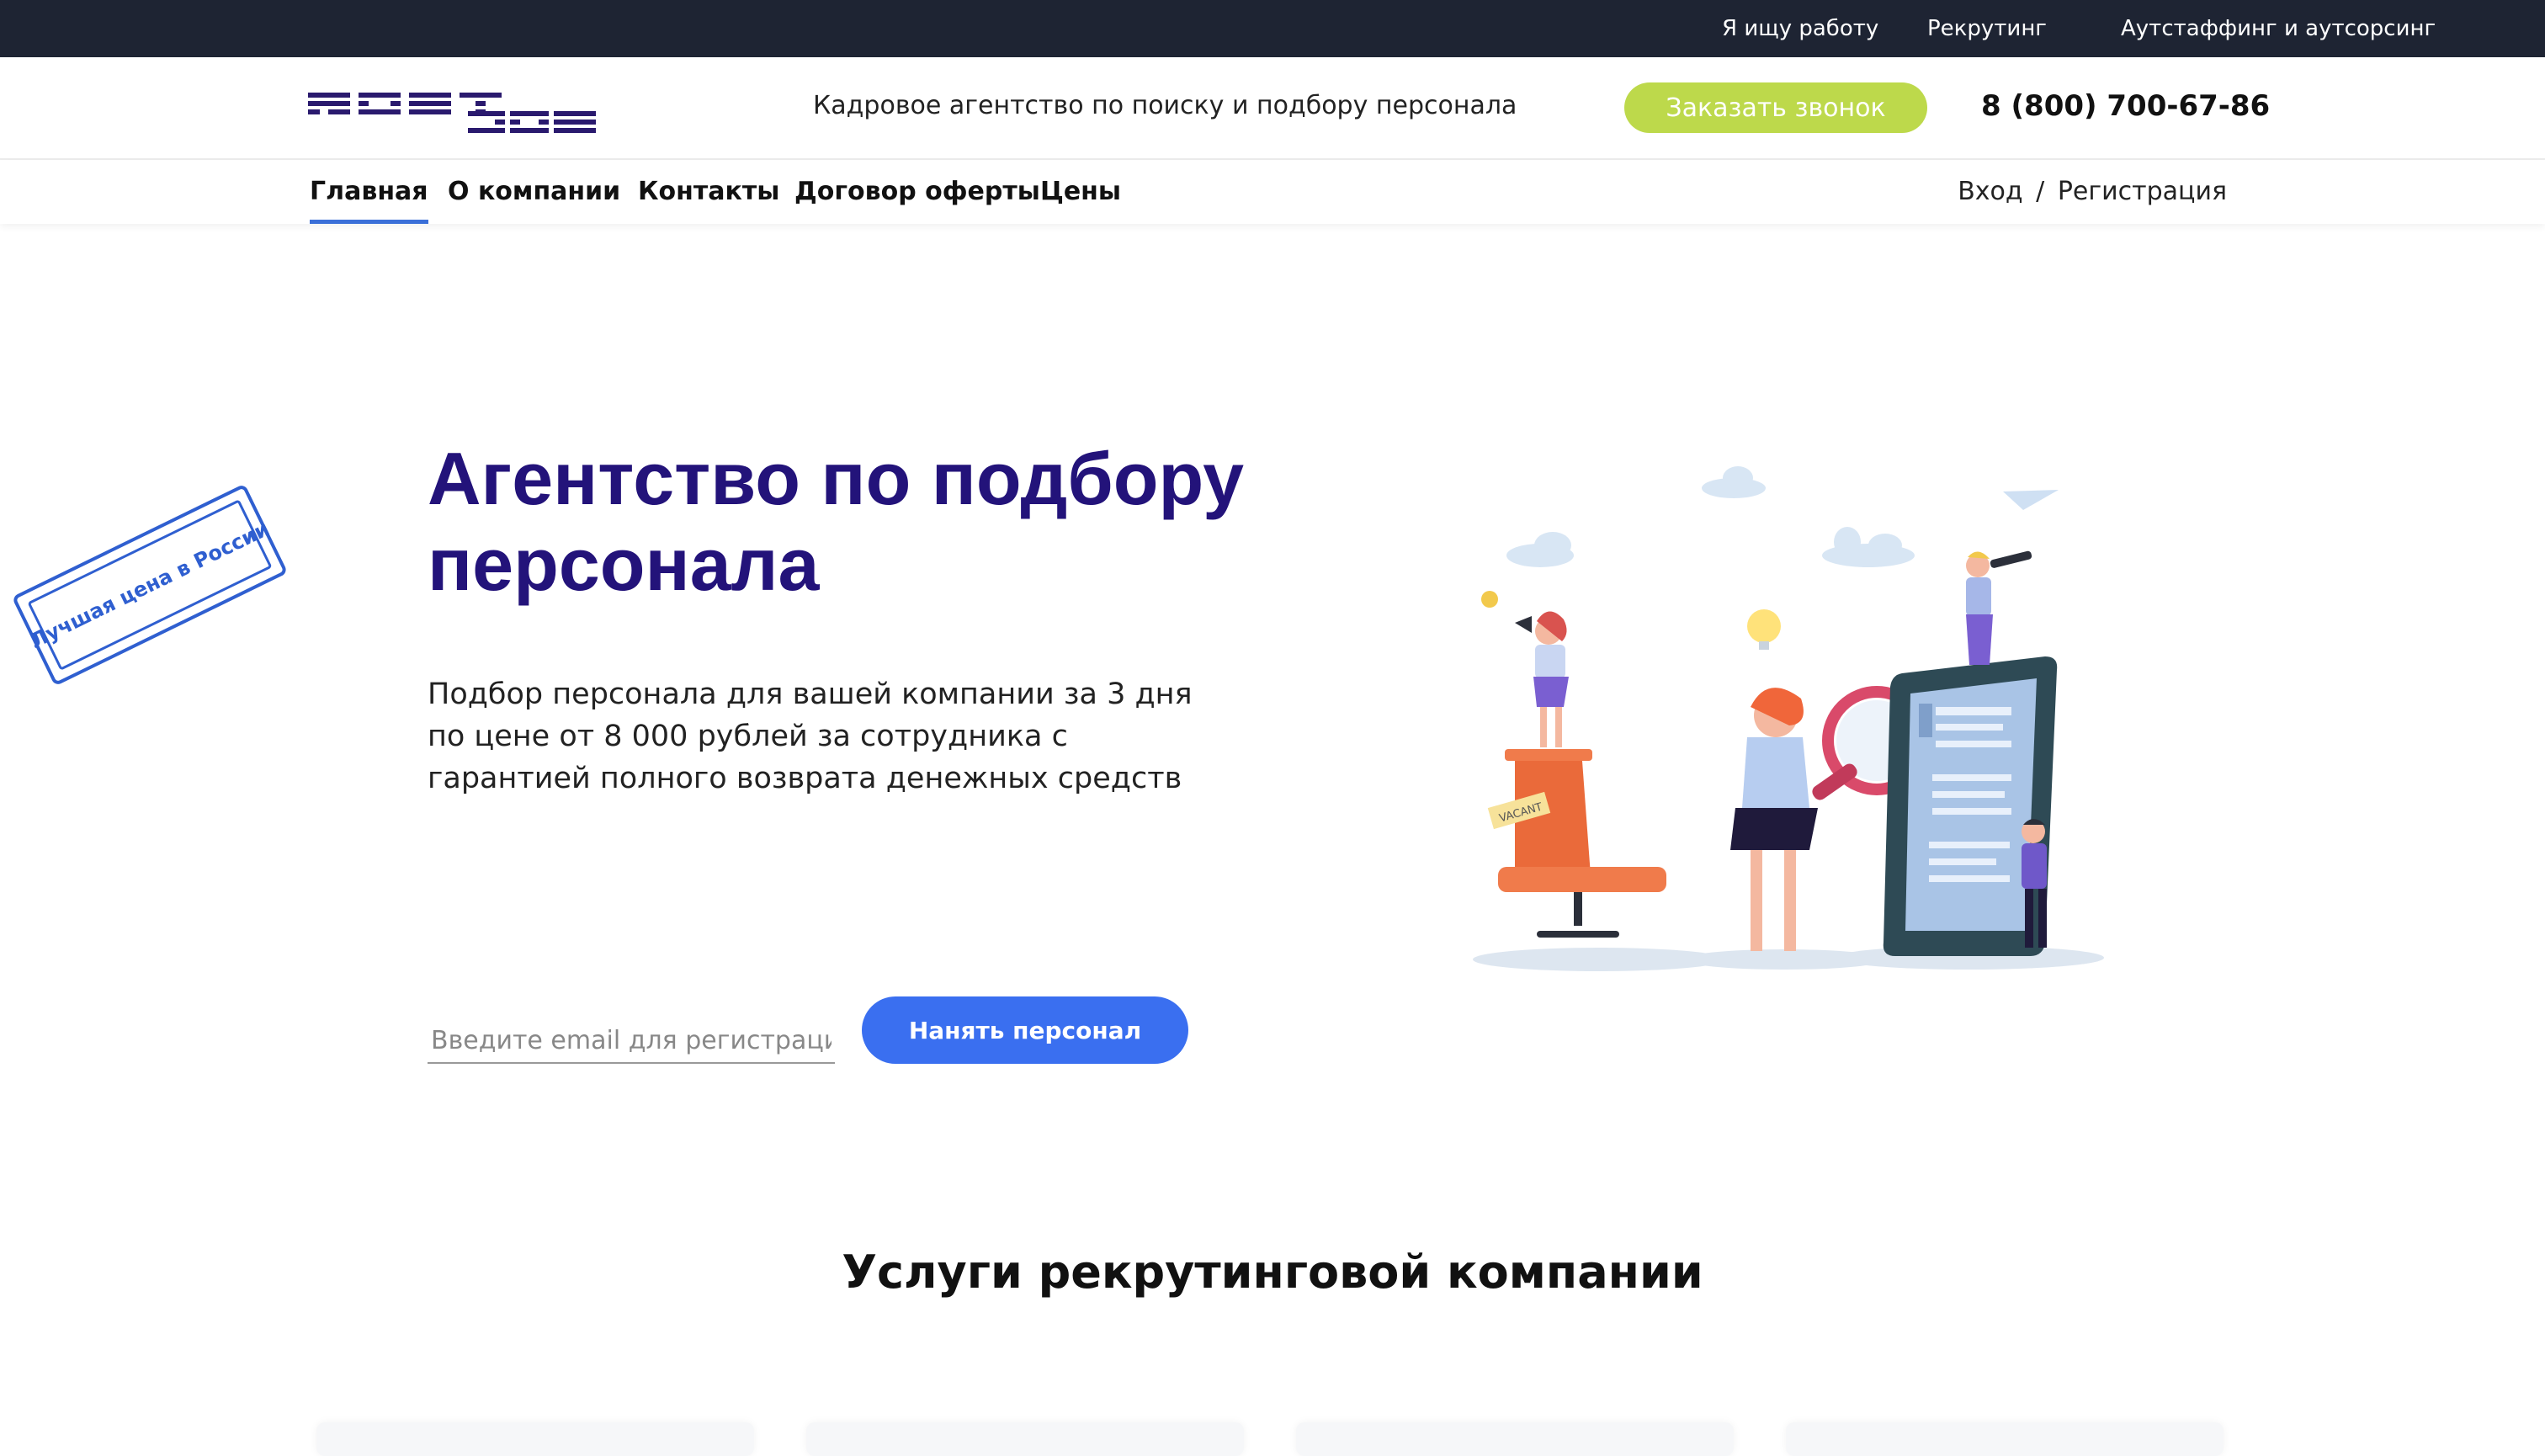  Describe the element at coordinates (1789, 718) in the screenshot. I see `recruiting-illustration: VACANT` at that location.